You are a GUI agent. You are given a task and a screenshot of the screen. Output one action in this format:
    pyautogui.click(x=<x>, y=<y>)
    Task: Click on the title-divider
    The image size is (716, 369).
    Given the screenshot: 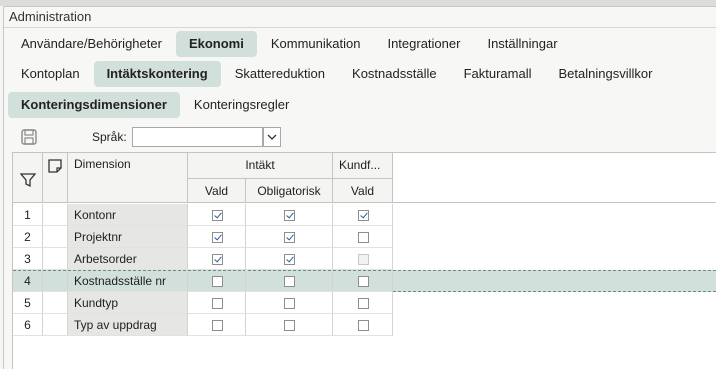 What is the action you would take?
    pyautogui.click(x=360, y=27)
    